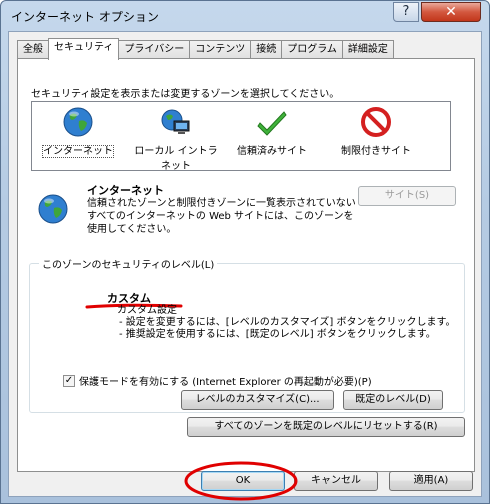 The image size is (490, 504). What do you see at coordinates (33, 49) in the screenshot?
I see `tab-general: 全般` at bounding box center [33, 49].